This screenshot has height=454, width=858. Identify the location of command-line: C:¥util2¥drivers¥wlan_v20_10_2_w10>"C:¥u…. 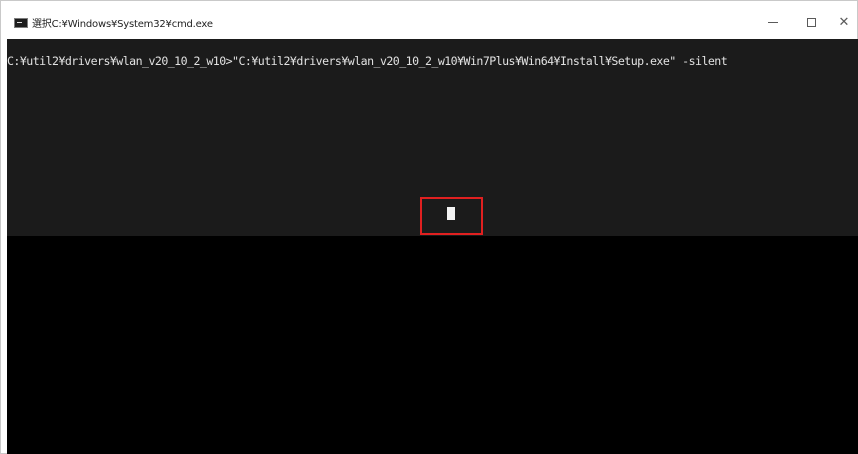
(367, 61).